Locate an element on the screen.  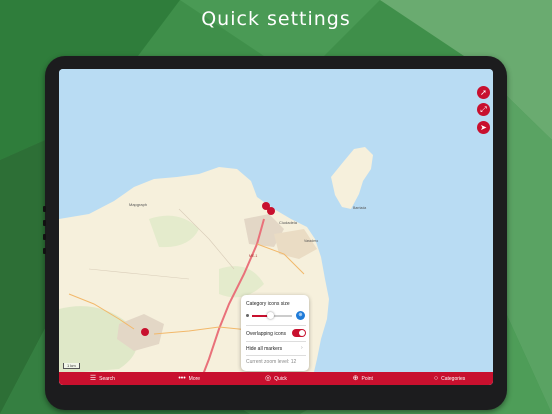
map-label-town: Ciudadela is located at coordinates (288, 222).